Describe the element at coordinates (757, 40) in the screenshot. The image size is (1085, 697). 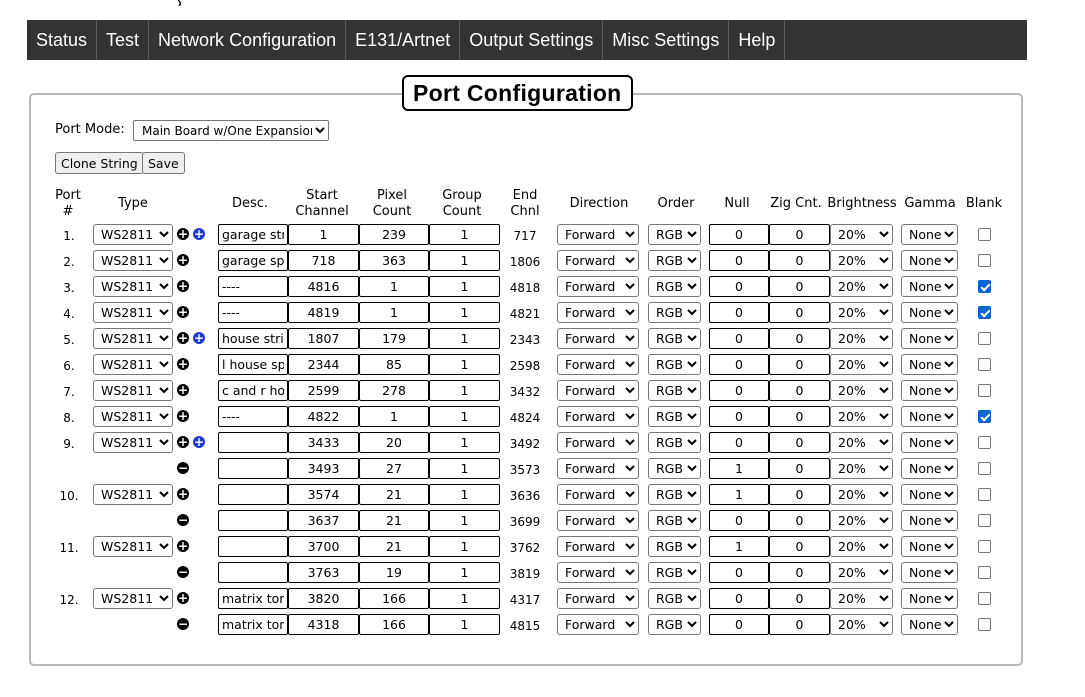
I see `nav-help: Help` at that location.